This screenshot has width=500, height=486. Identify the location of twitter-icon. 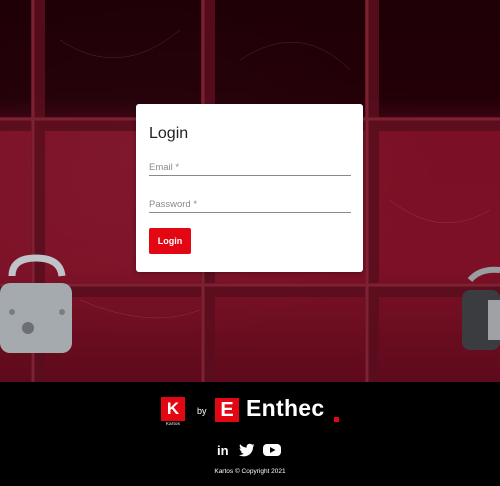
(247, 450).